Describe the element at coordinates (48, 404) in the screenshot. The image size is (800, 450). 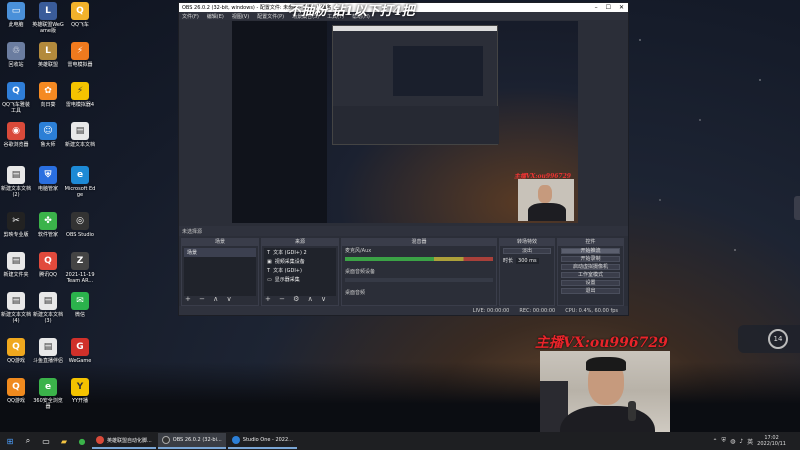
I see `desktop-icon-label: 360安全浏览器` at that location.